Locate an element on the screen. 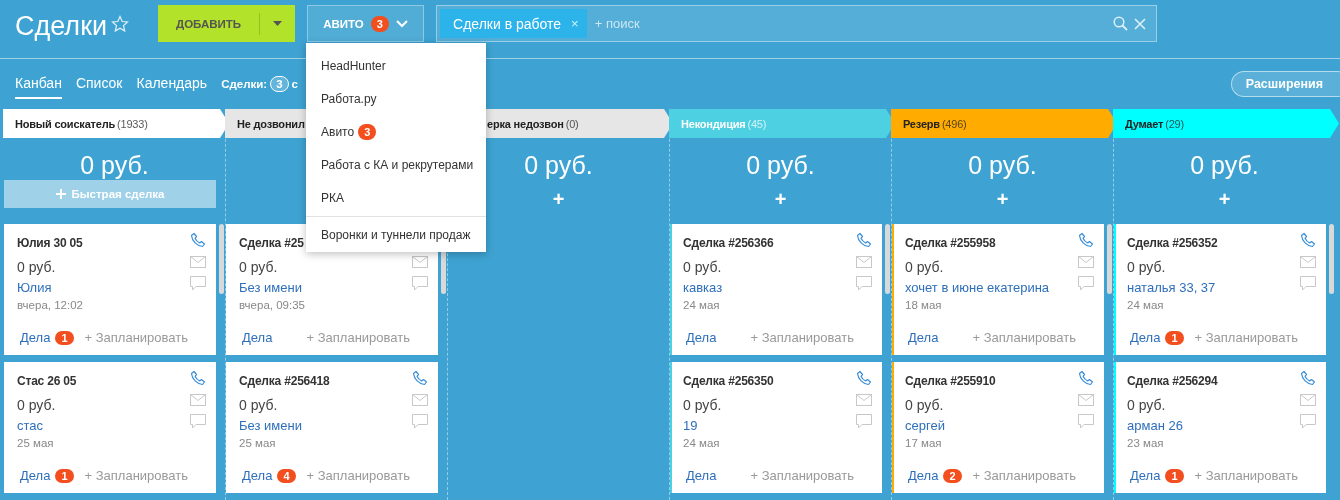 The height and width of the screenshot is (500, 1340). task-count-badge: 1 is located at coordinates (64, 337).